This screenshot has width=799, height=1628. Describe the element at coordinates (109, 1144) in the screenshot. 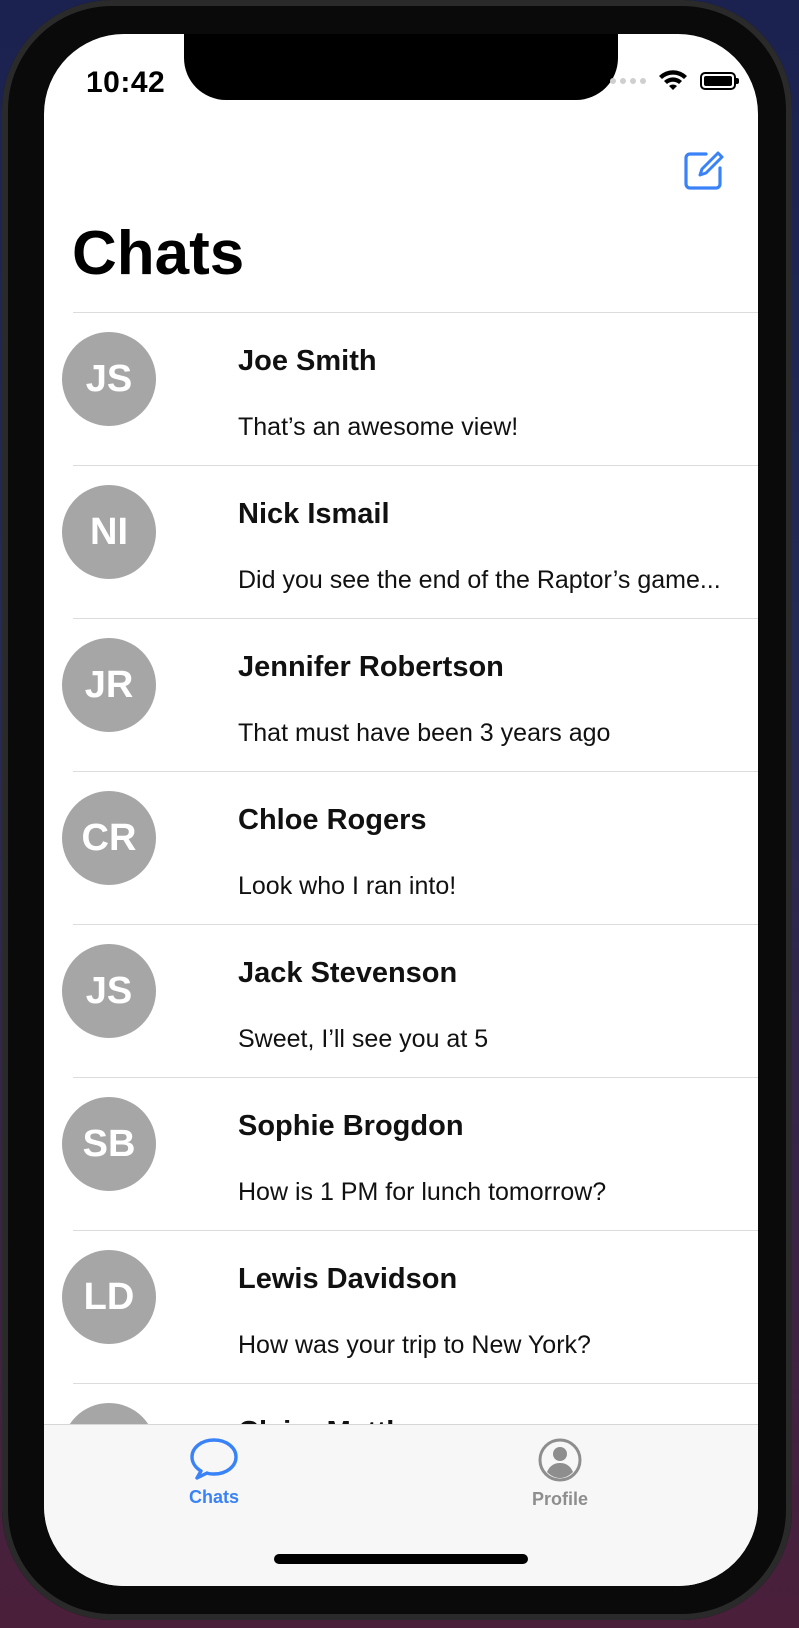

I see `avatar: SB` at that location.